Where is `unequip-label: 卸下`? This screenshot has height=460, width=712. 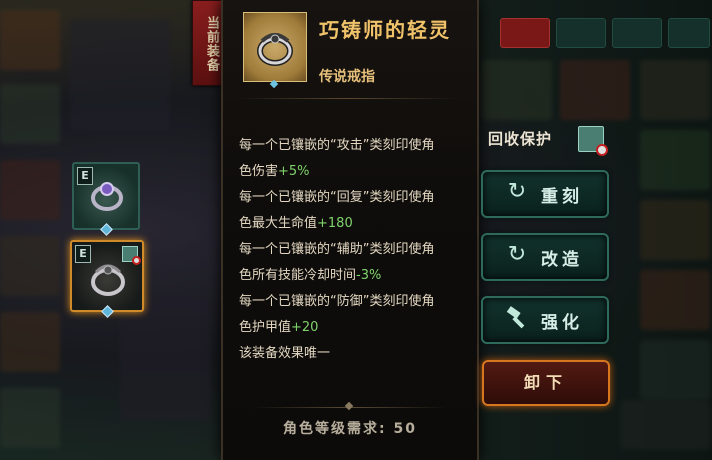
unequip-label: 卸下 is located at coordinates (545, 382).